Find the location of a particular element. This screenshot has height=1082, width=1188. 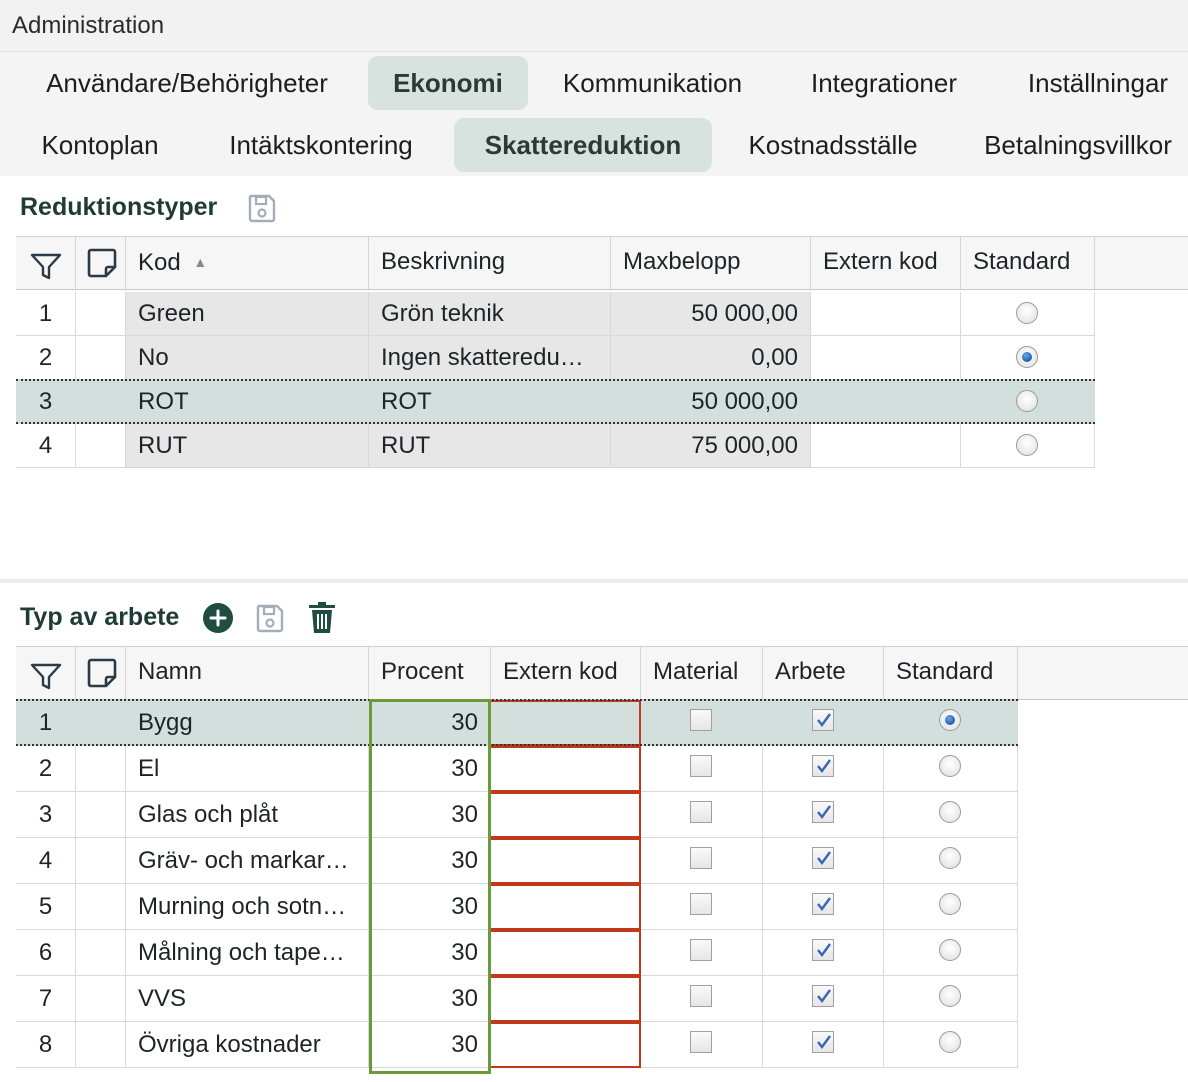

cell-kod: RUT is located at coordinates (247, 446).